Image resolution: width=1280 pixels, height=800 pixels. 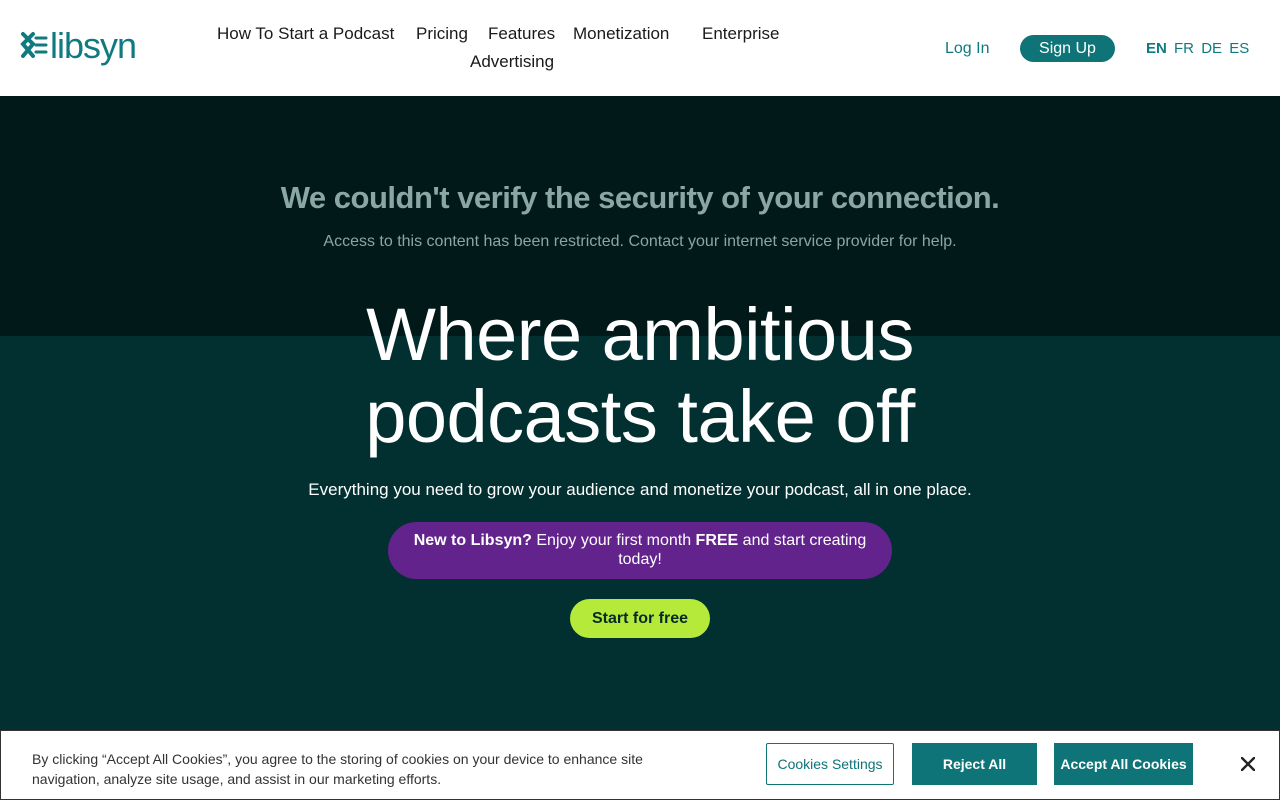 What do you see at coordinates (1199, 49) in the screenshot?
I see `language-switcher: EN FR DE ES` at bounding box center [1199, 49].